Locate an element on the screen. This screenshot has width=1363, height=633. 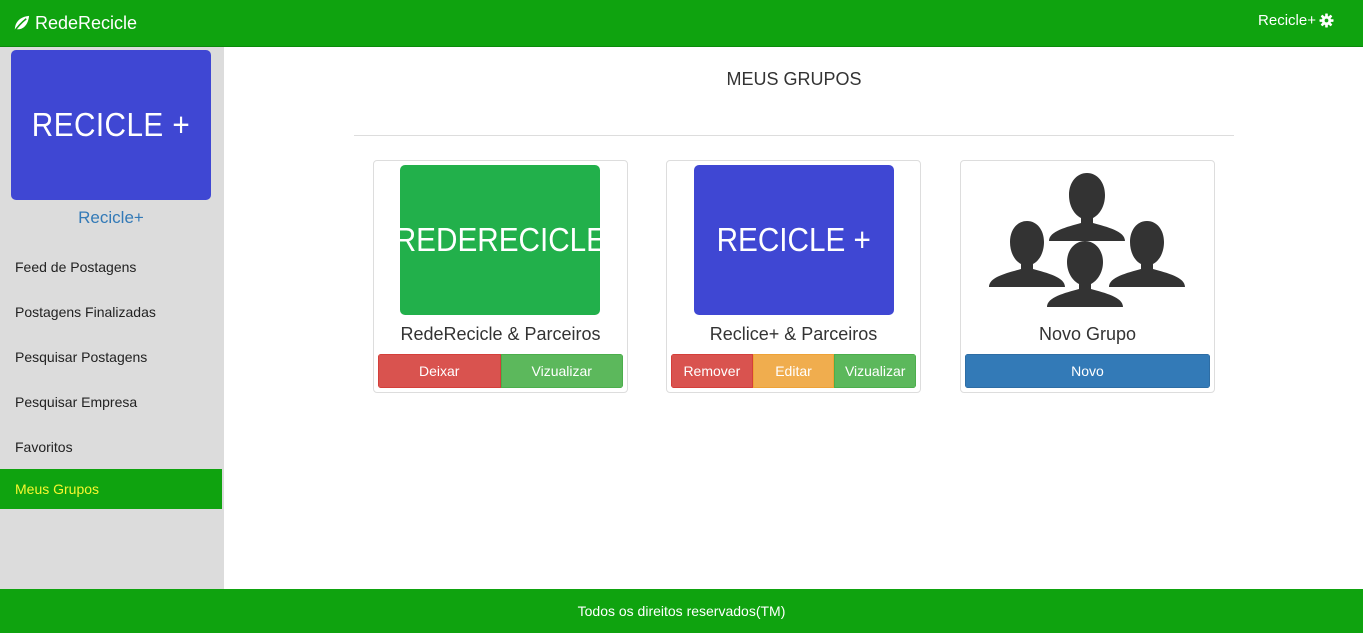
sidebar-item-finished-posts: Postagens Finalizadas is located at coordinates (111, 311).